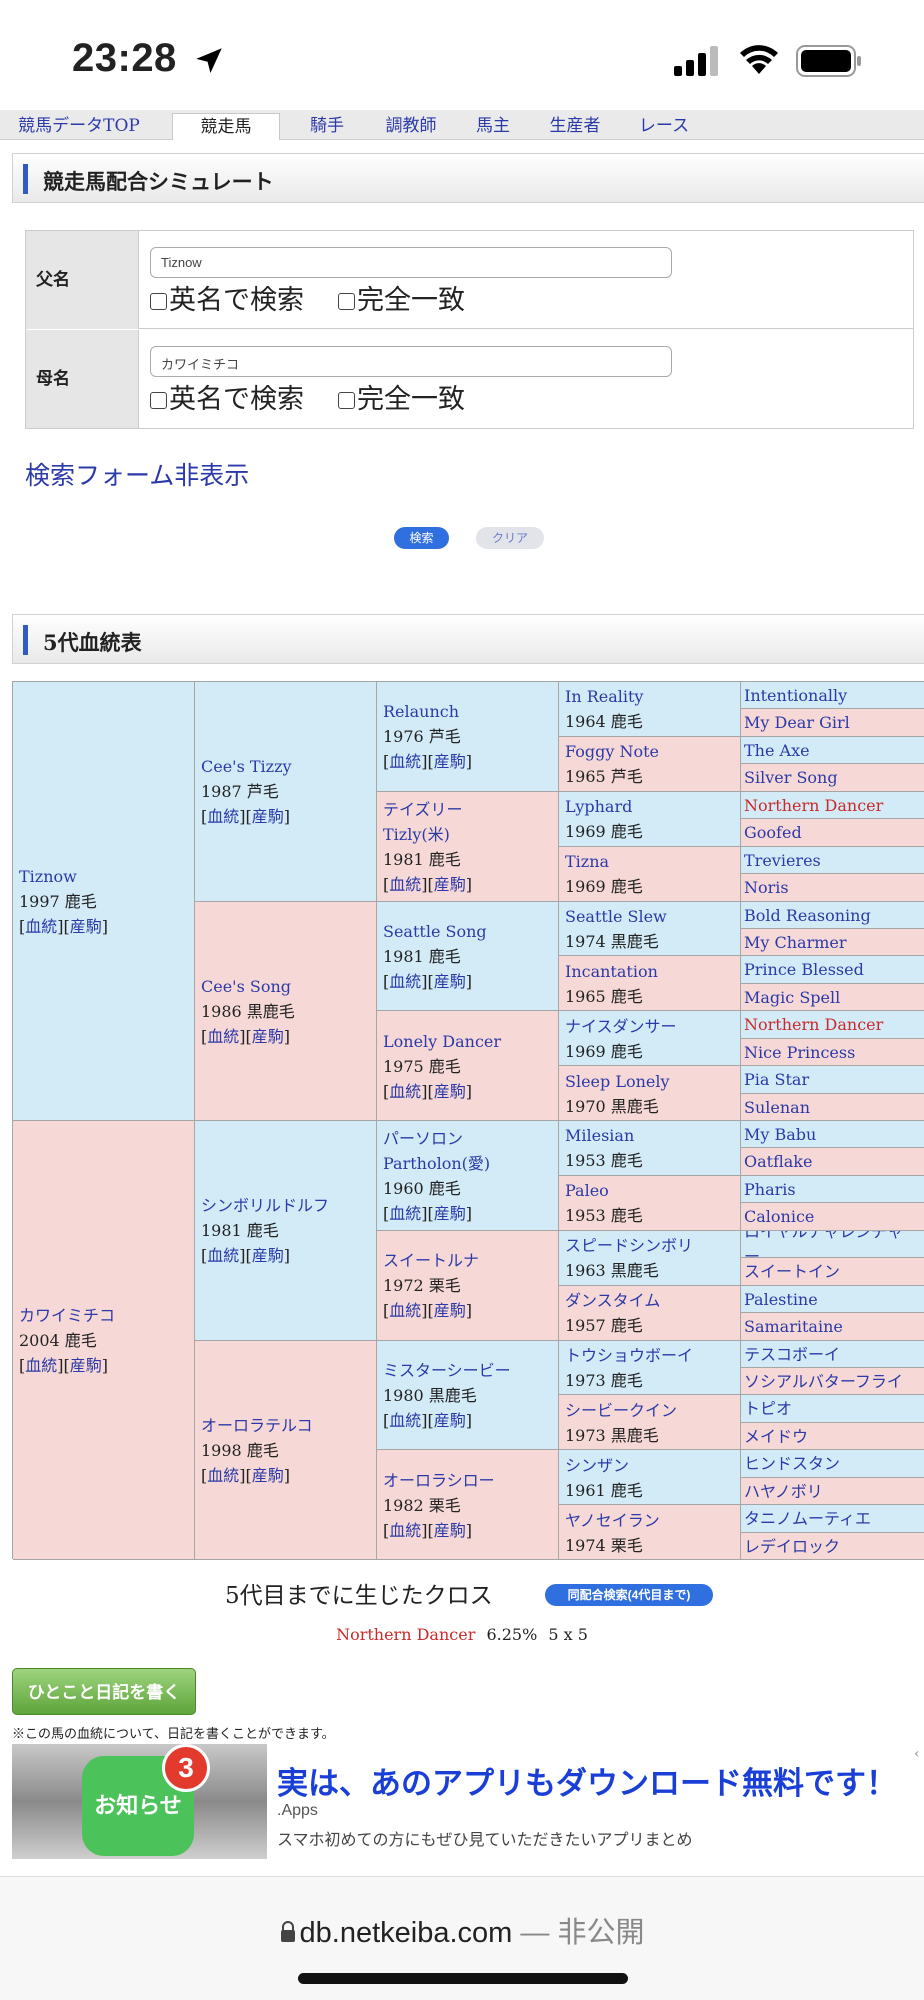 The width and height of the screenshot is (924, 2000). I want to click on horse-name-link: Paleo, so click(604, 1190).